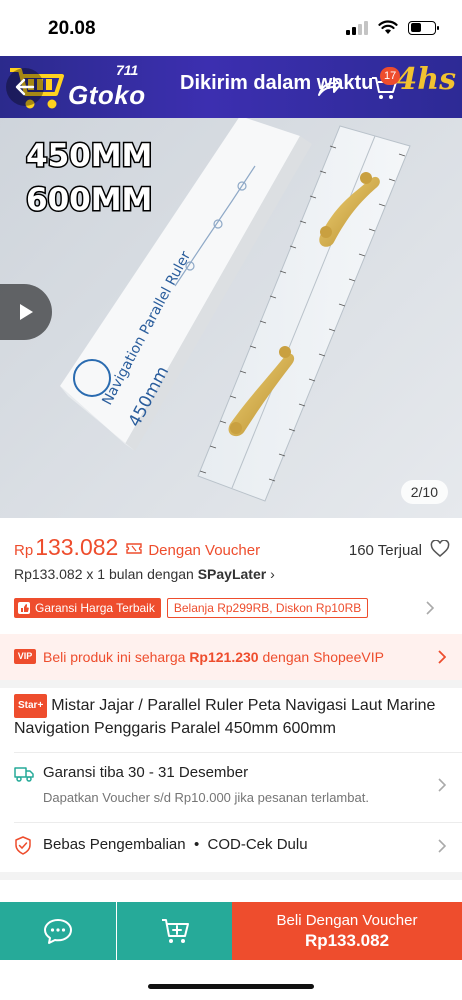 This screenshot has width=462, height=1000. I want to click on battery-icon, so click(423, 27).